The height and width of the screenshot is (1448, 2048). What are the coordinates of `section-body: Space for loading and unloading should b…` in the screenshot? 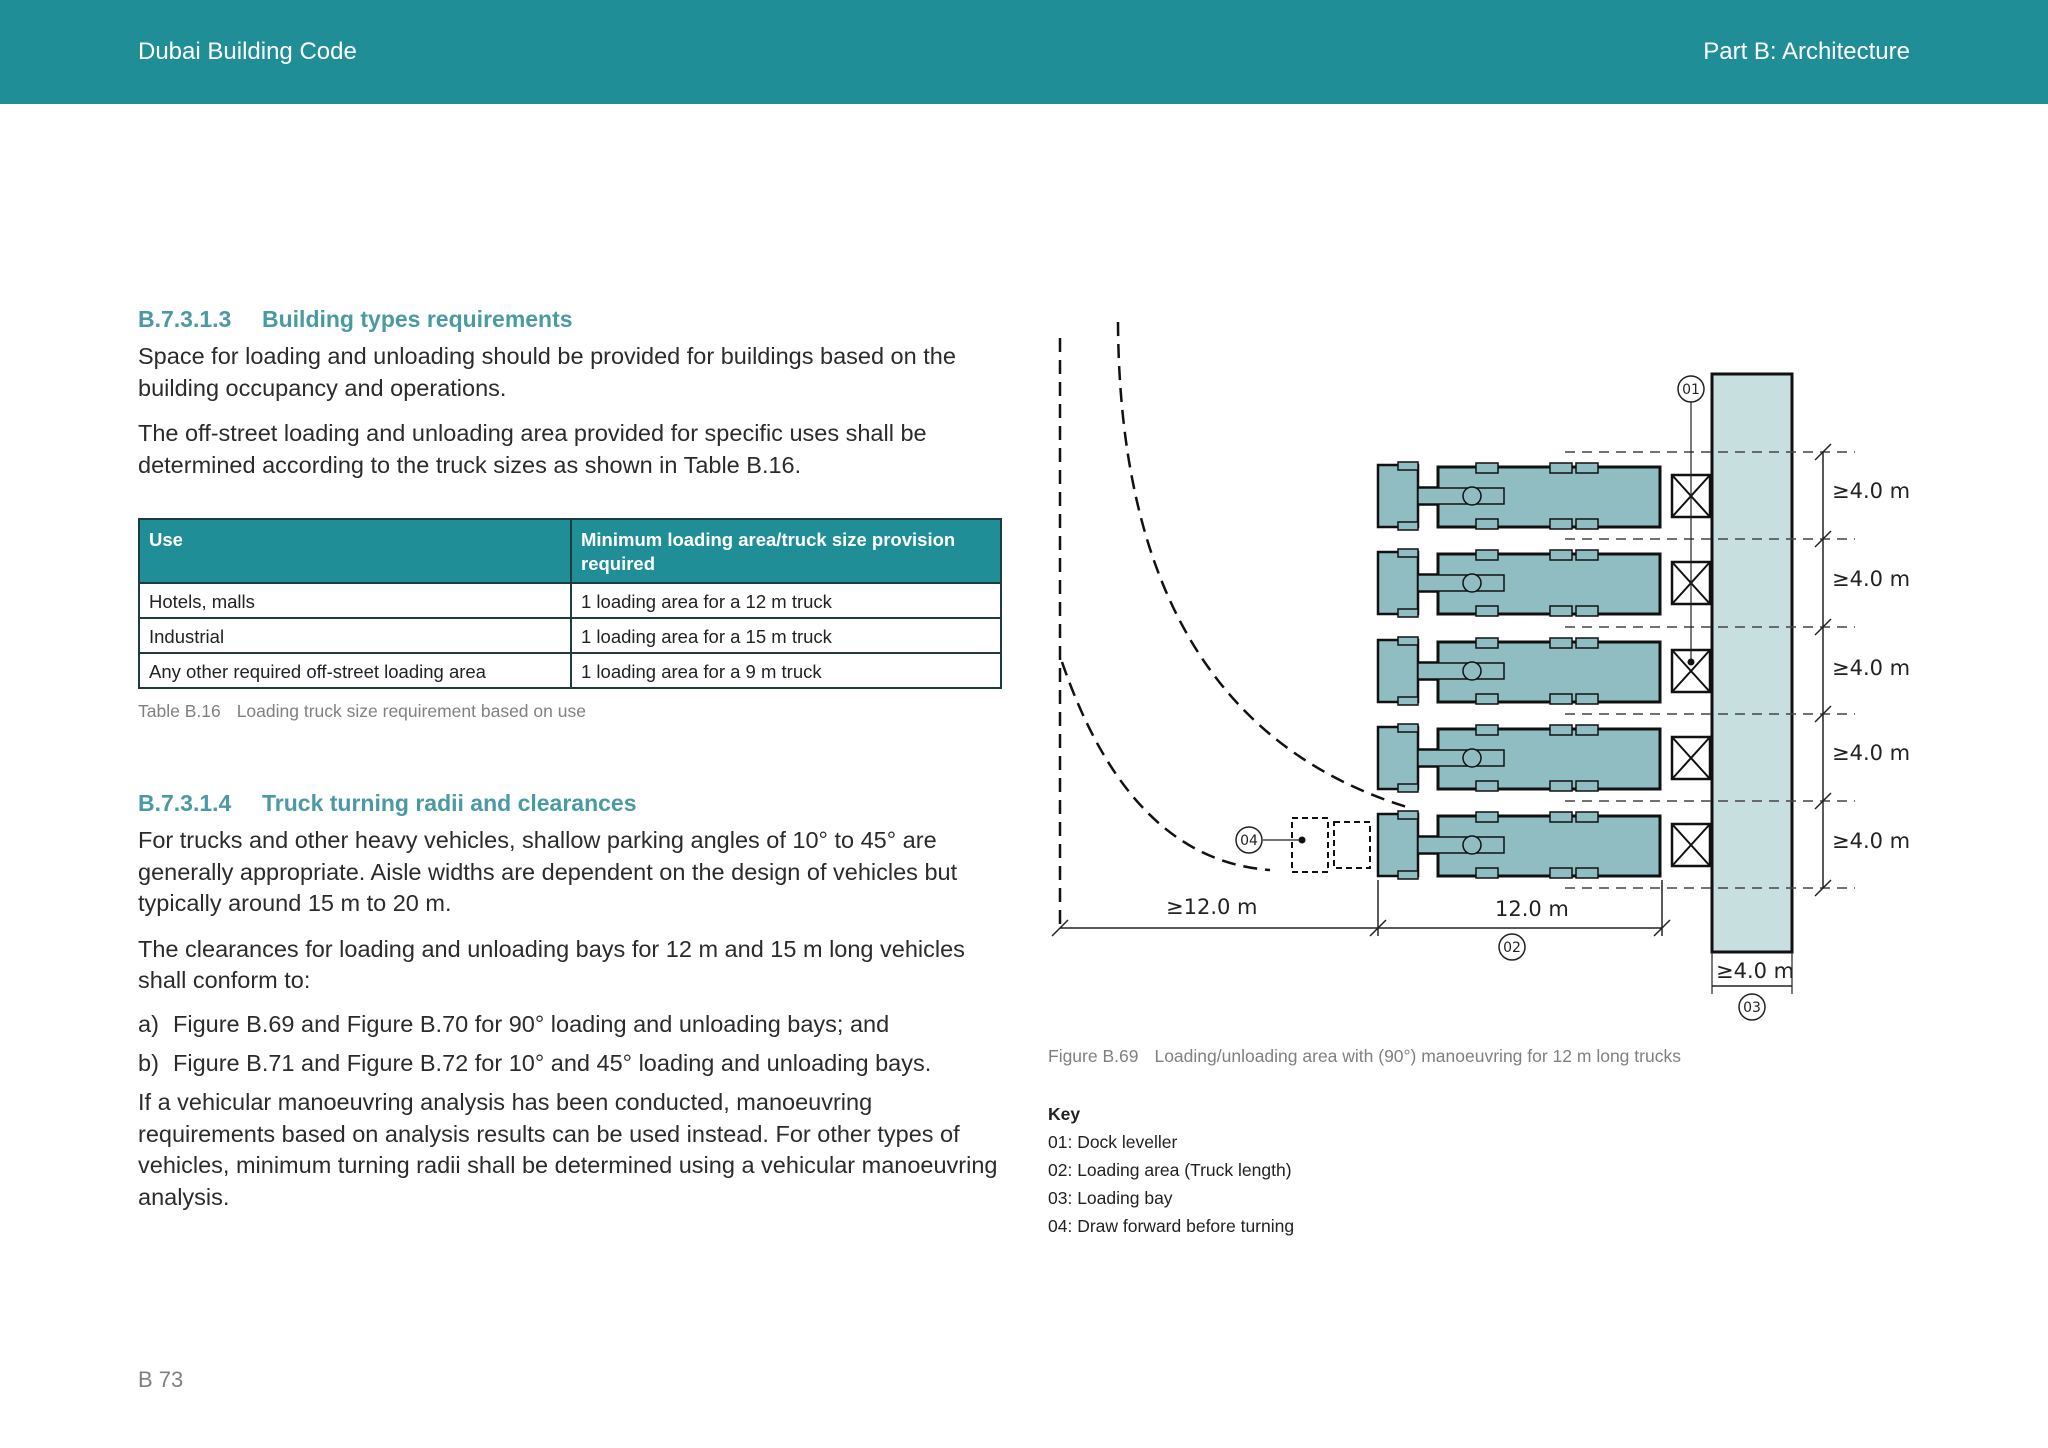 It's located at (568, 411).